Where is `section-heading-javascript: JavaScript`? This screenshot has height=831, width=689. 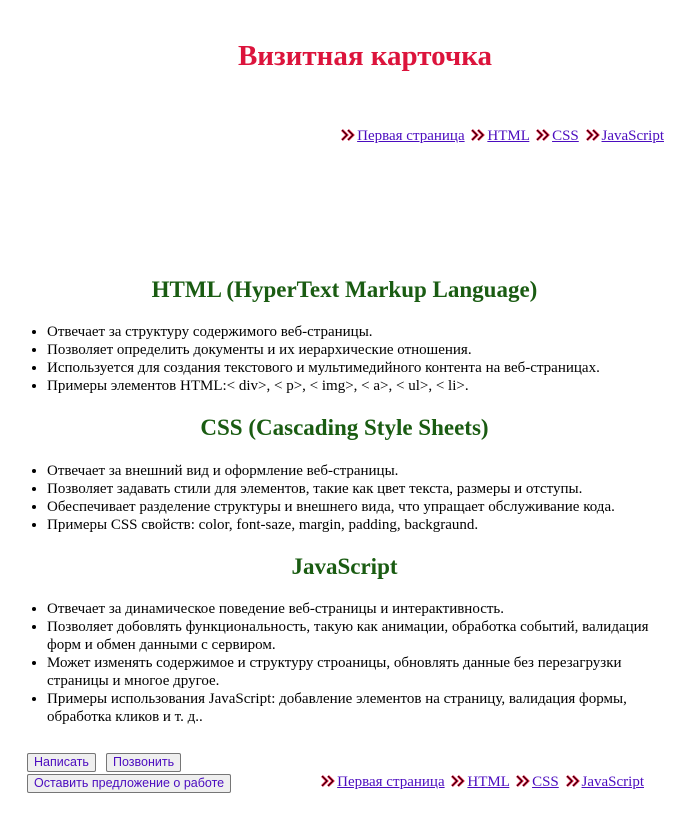
section-heading-javascript: JavaScript is located at coordinates (344, 566).